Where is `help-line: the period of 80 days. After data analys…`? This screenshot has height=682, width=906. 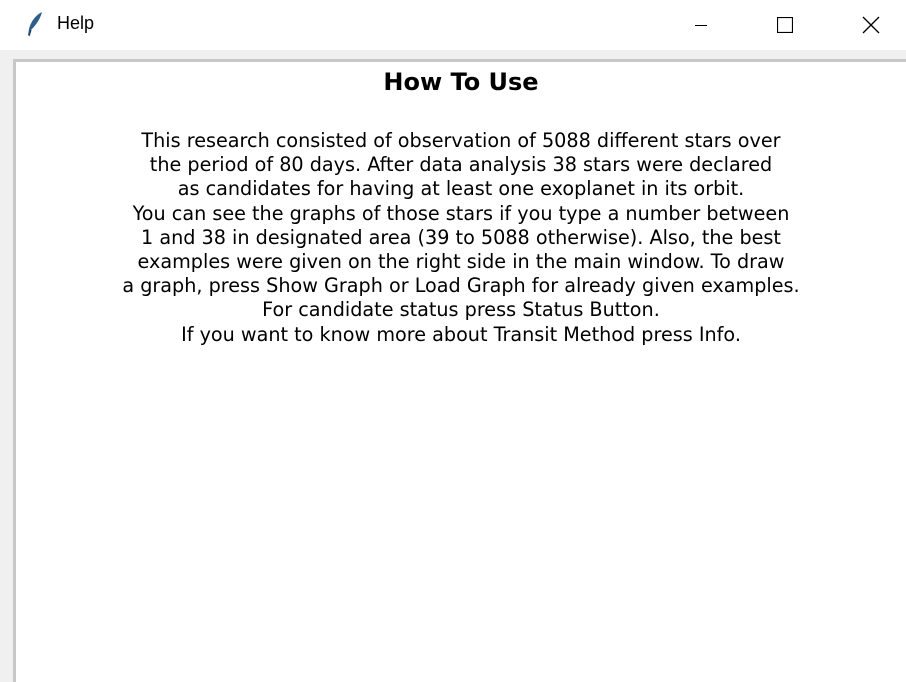
help-line: the period of 80 days. After data analys… is located at coordinates (461, 165).